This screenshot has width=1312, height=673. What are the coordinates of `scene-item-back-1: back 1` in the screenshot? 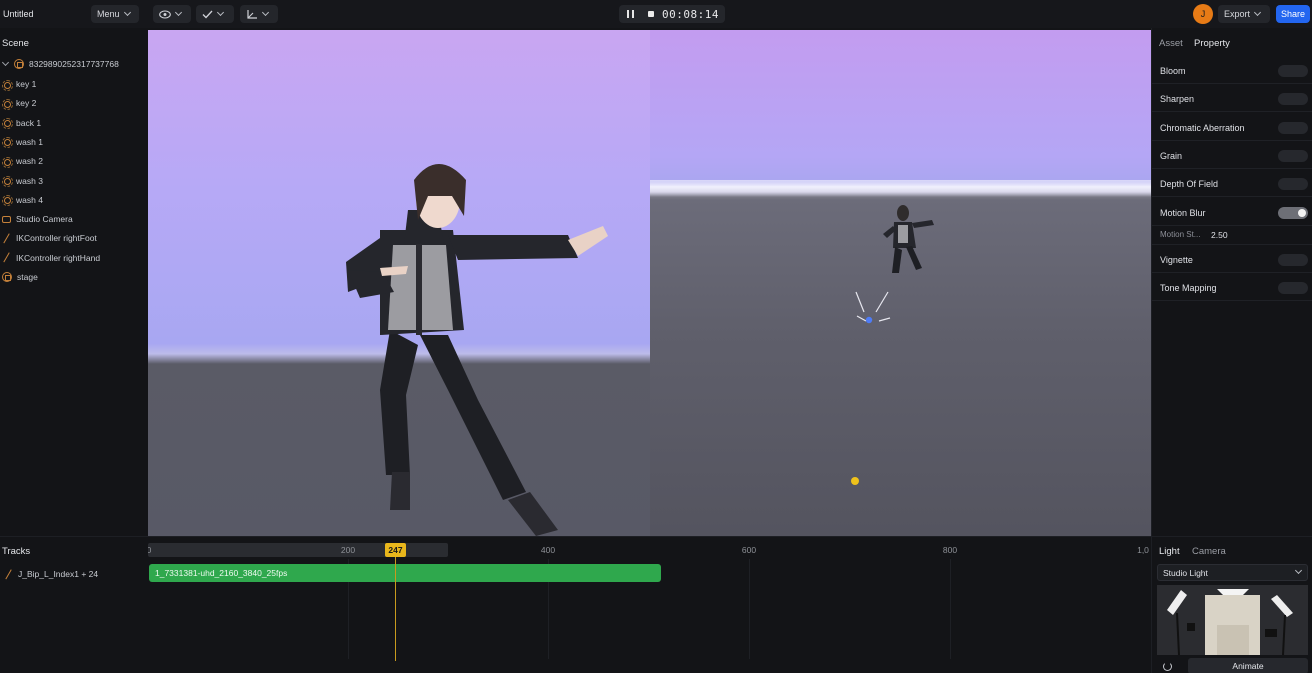 It's located at (21, 123).